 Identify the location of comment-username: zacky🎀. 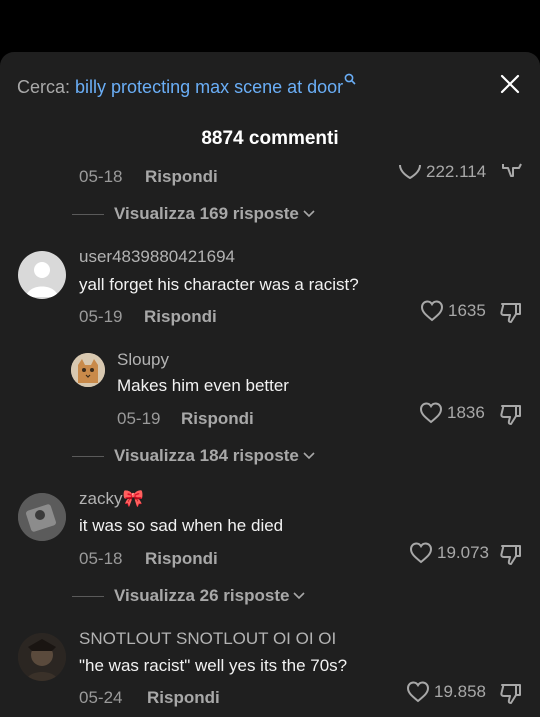
(111, 499).